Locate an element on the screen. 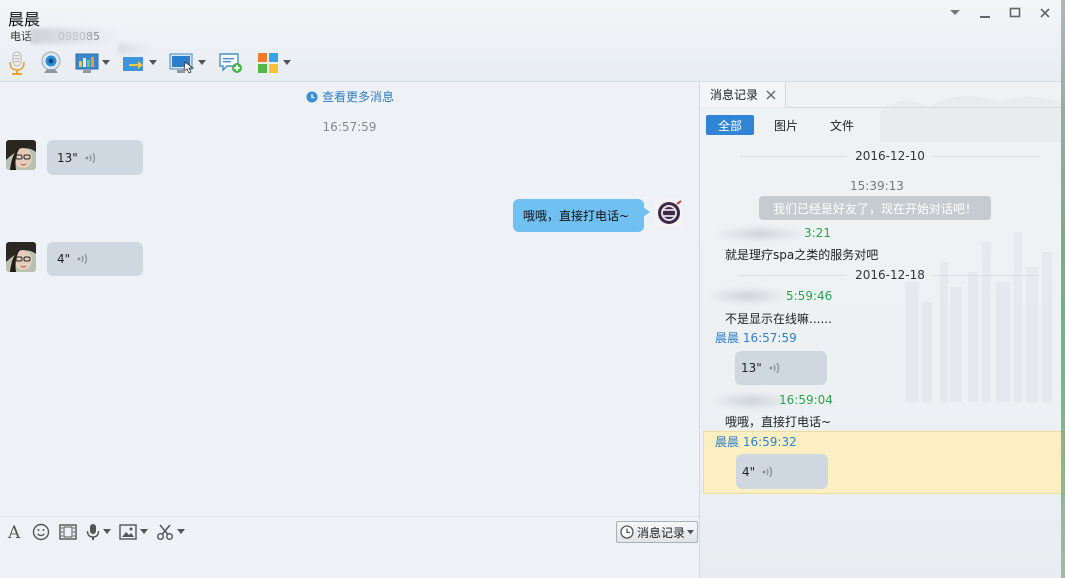  input-toolbar: A is located at coordinates (99, 532).